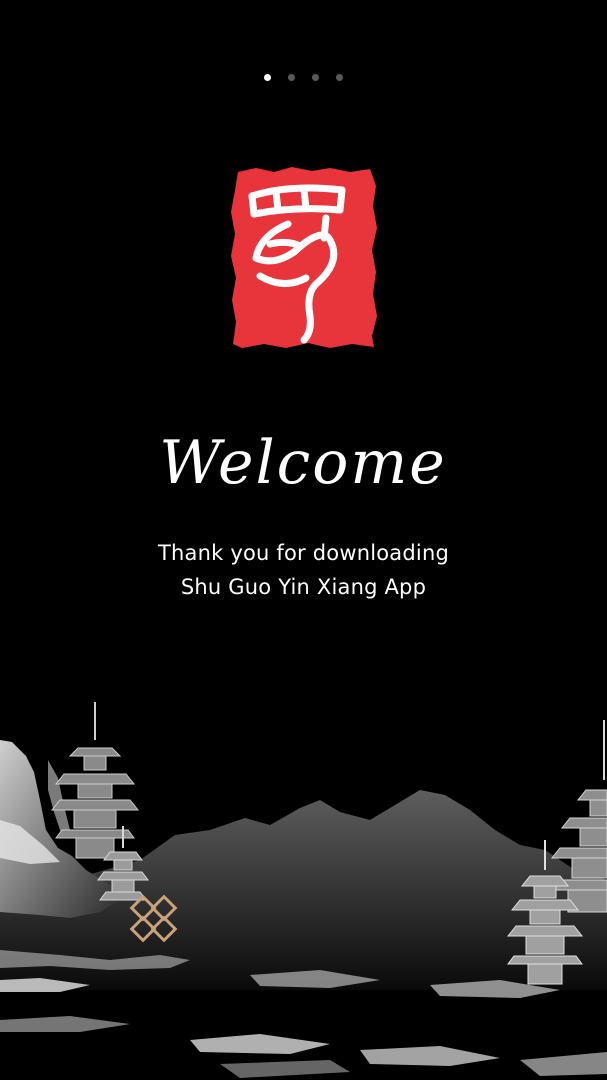  I want to click on subtitle-line-1: Thank you for downloading, so click(303, 553).